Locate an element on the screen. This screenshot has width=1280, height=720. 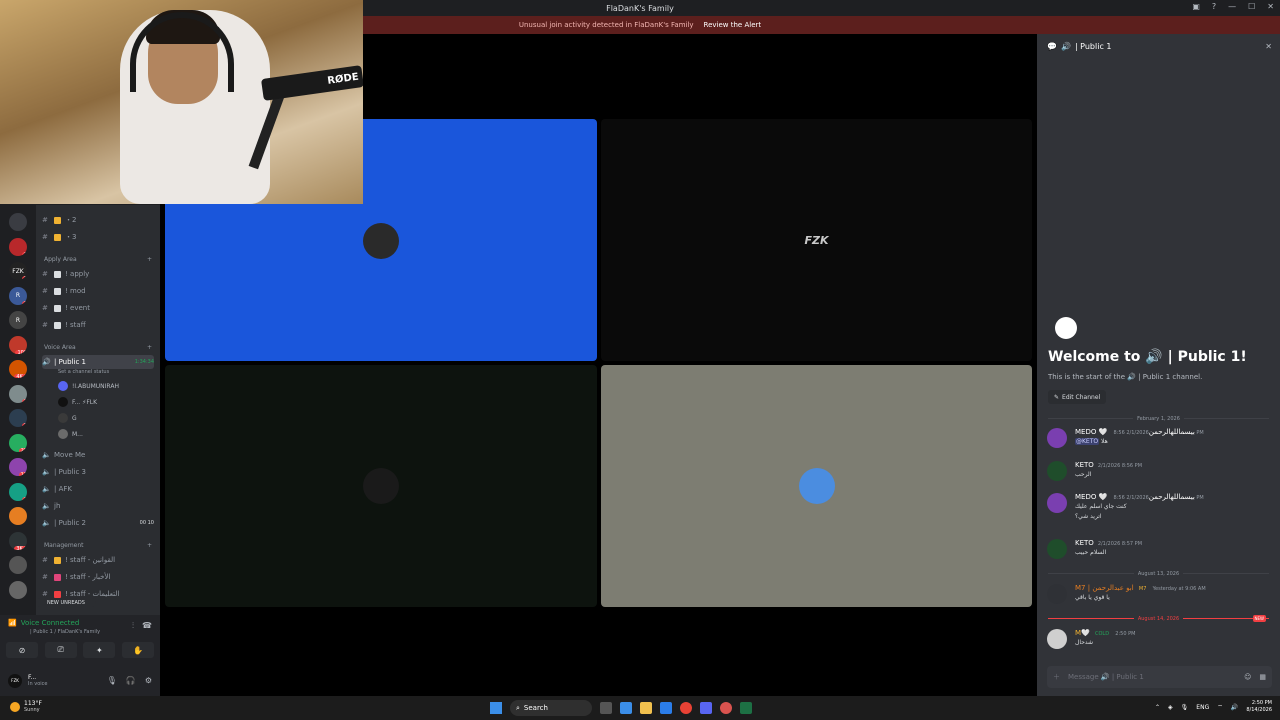
voice-channel-public-3: 🔈 | Public 3 is located at coordinates (98, 472).